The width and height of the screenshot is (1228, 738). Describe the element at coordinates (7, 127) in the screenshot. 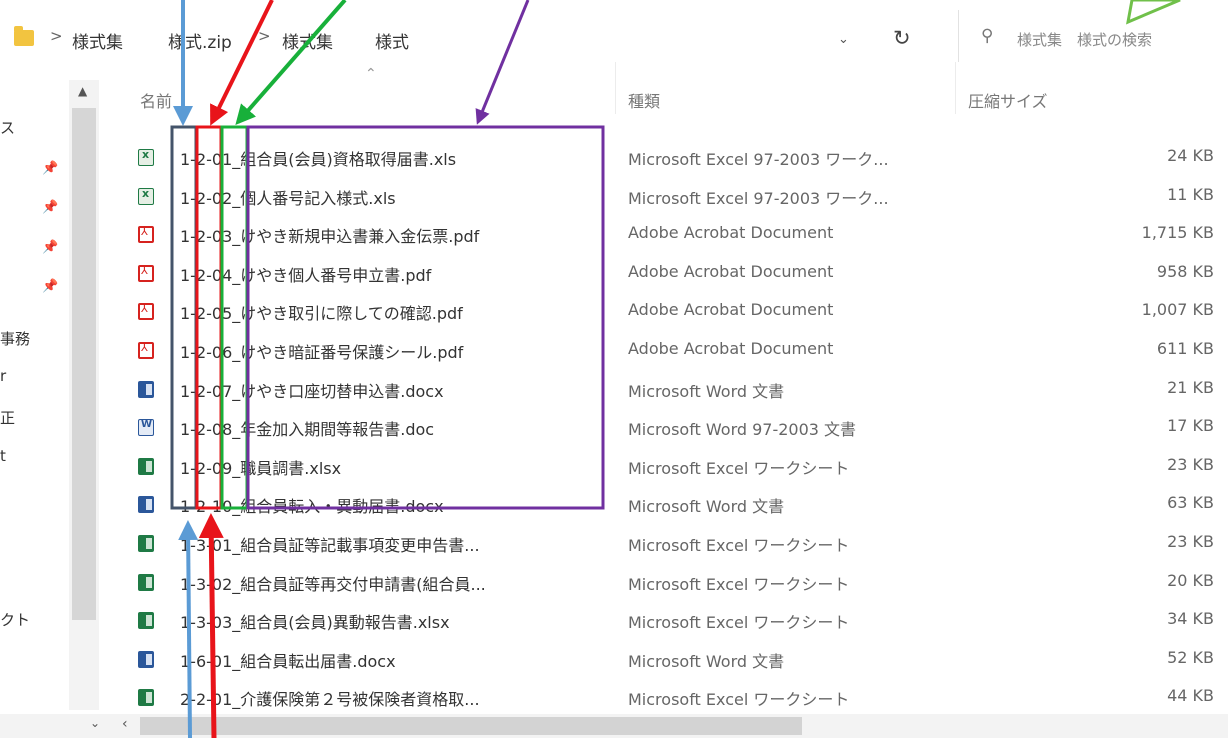

I see `nav-item: ス` at that location.